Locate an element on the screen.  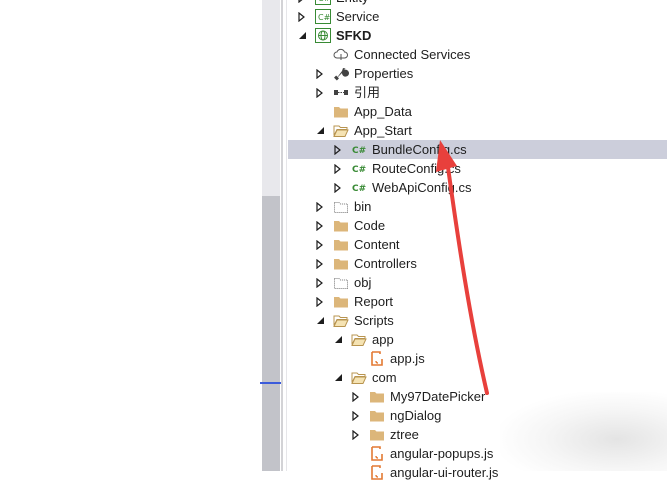
tree-item: App_Start is located at coordinates (477, 130).